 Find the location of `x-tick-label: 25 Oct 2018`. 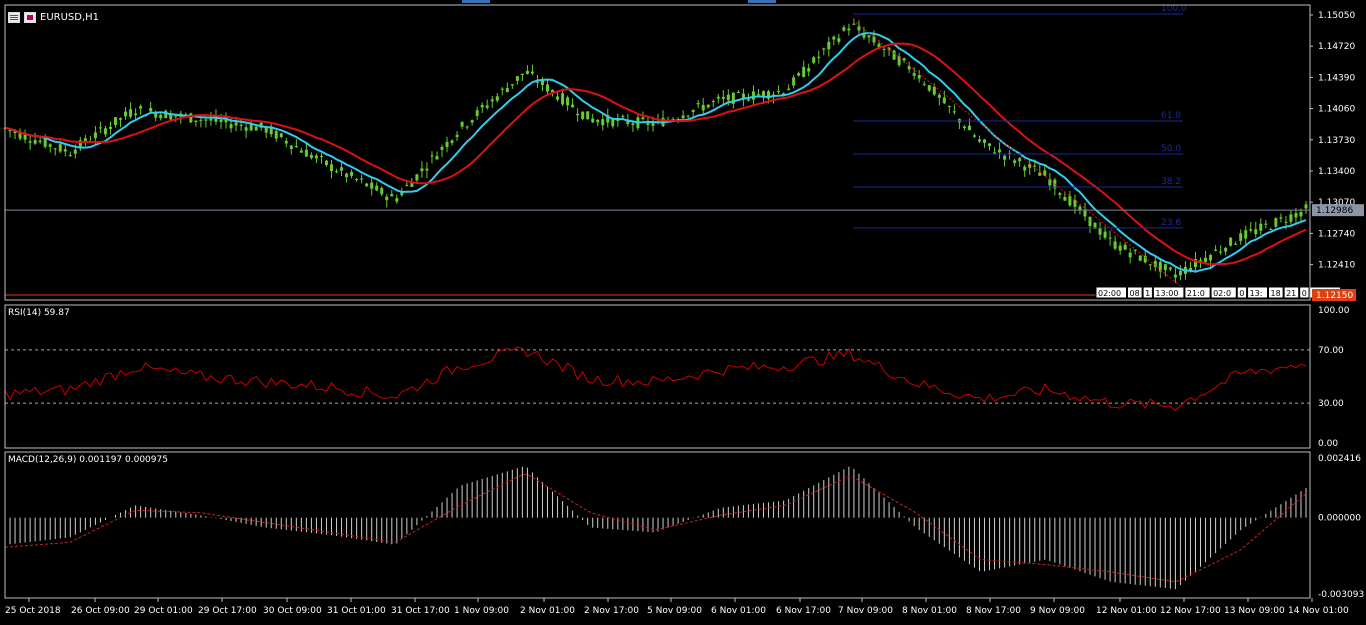

x-tick-label: 25 Oct 2018 is located at coordinates (33, 611).